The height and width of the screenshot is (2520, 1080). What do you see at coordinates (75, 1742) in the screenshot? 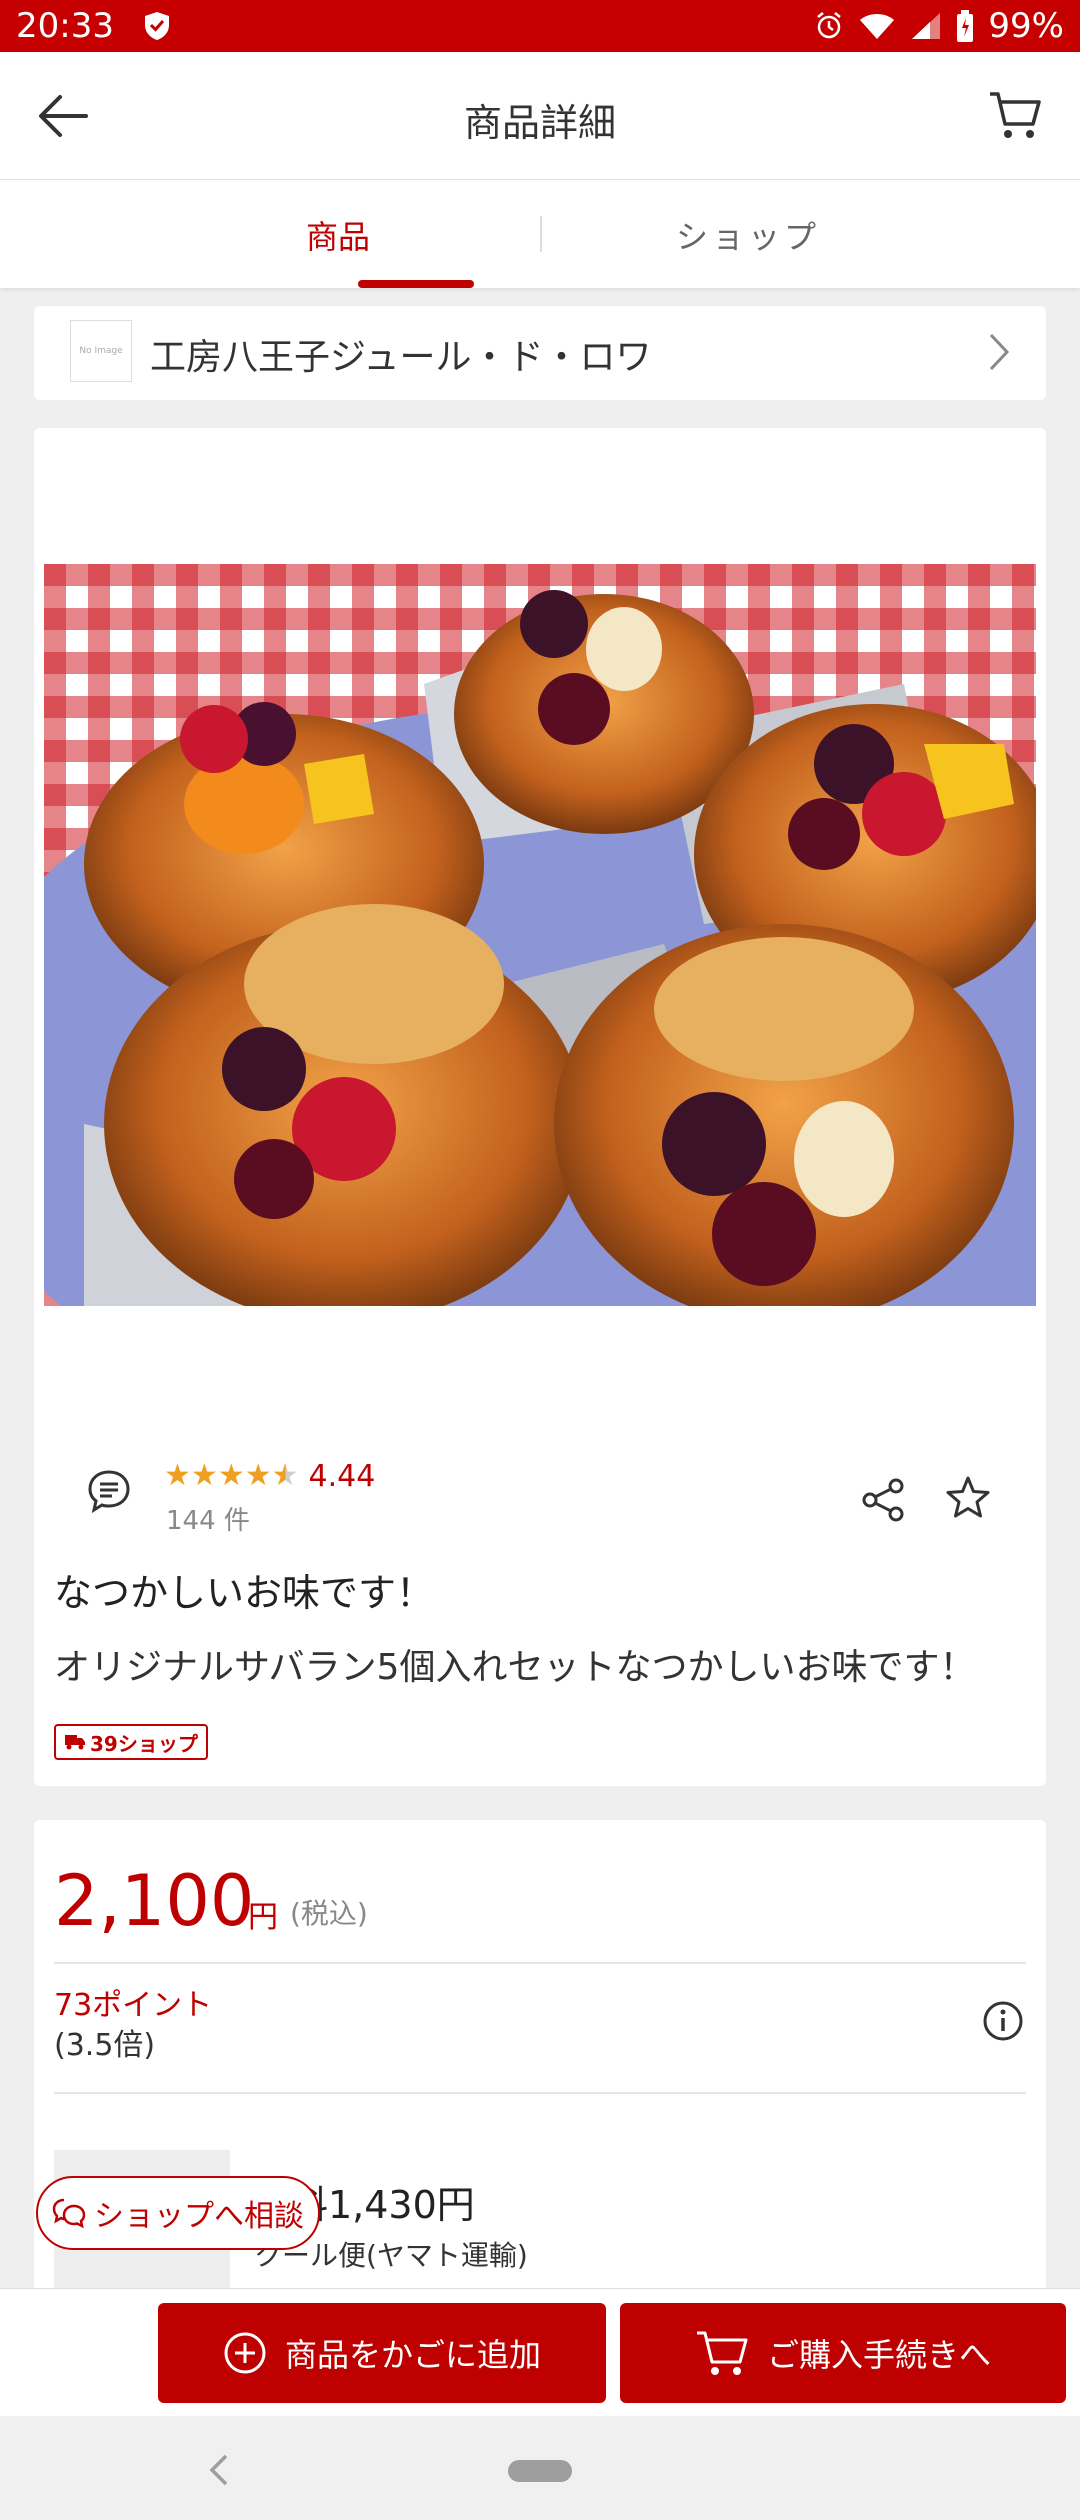
I see `delivery-truck-icon` at bounding box center [75, 1742].